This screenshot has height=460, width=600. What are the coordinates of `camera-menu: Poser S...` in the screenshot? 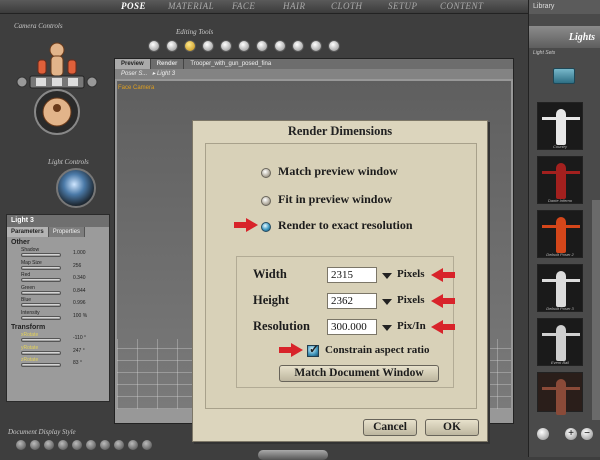 It's located at (134, 74).